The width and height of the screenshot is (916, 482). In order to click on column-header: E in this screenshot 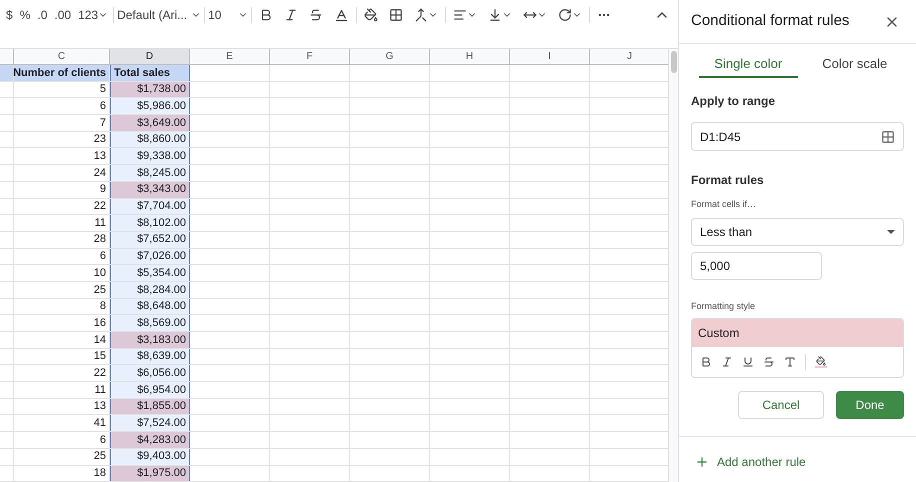, I will do `click(230, 56)`.